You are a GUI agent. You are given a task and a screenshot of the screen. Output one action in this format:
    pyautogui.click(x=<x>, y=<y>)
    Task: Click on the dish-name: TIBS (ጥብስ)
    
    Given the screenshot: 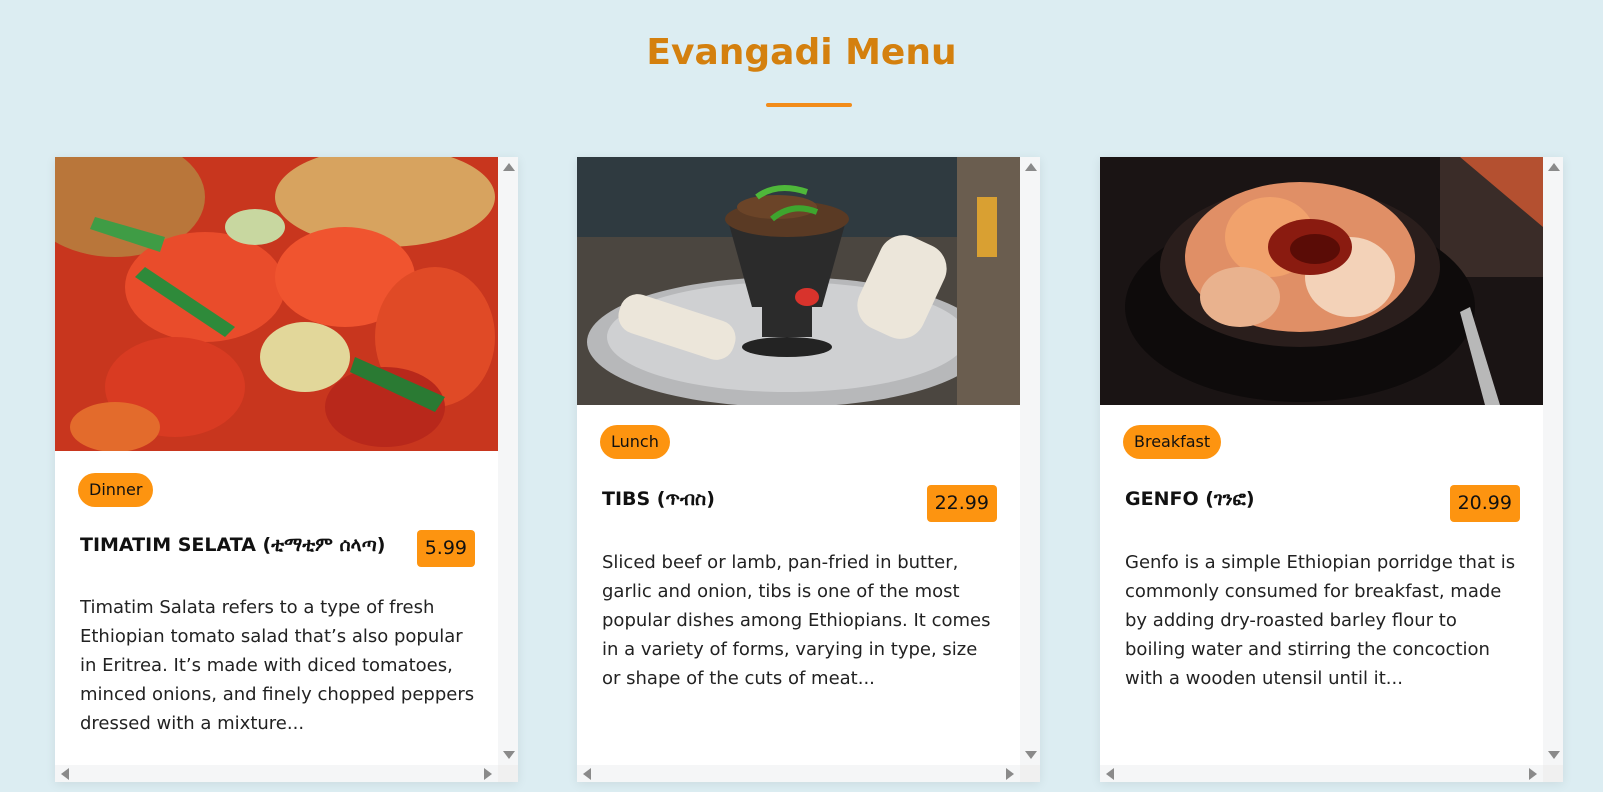 What is the action you would take?
    pyautogui.click(x=658, y=499)
    